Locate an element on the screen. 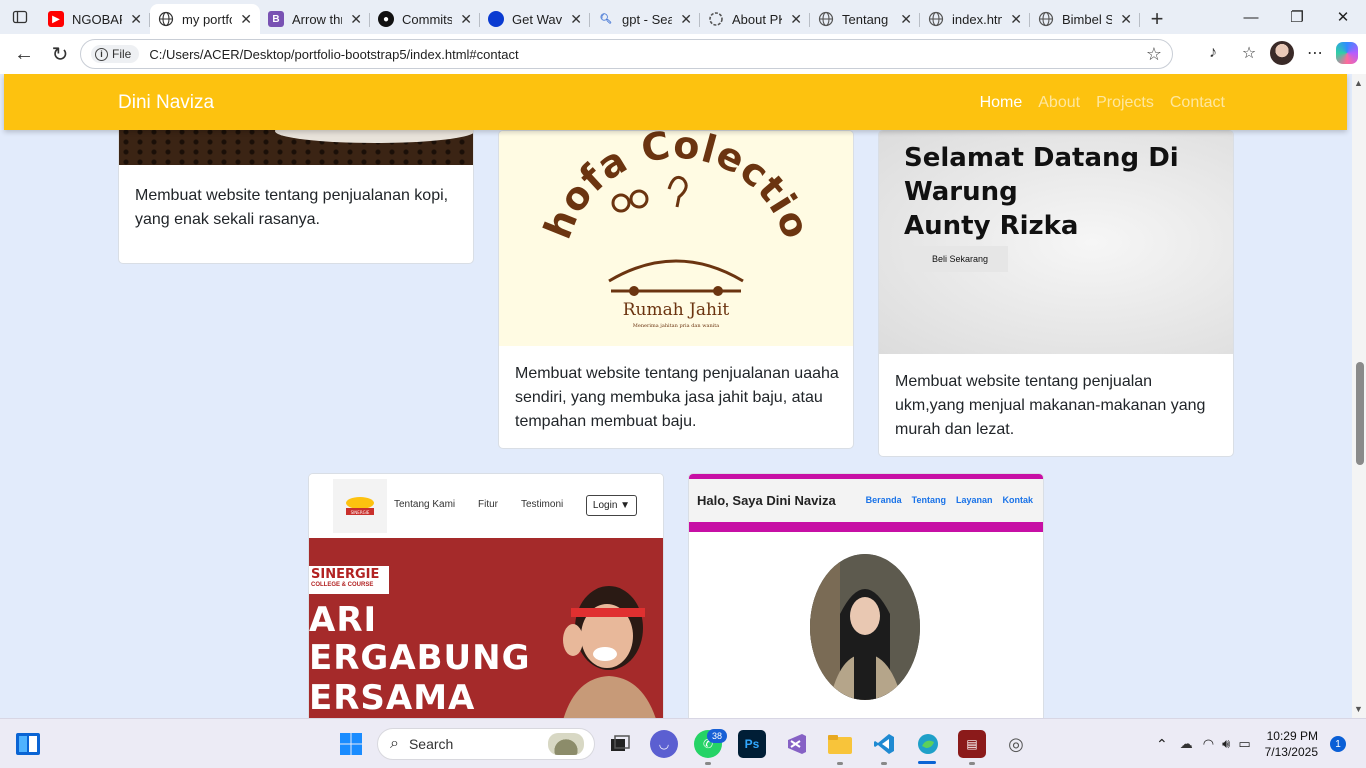 The image size is (1366, 768). tab-actions-icon is located at coordinates (20, 17).